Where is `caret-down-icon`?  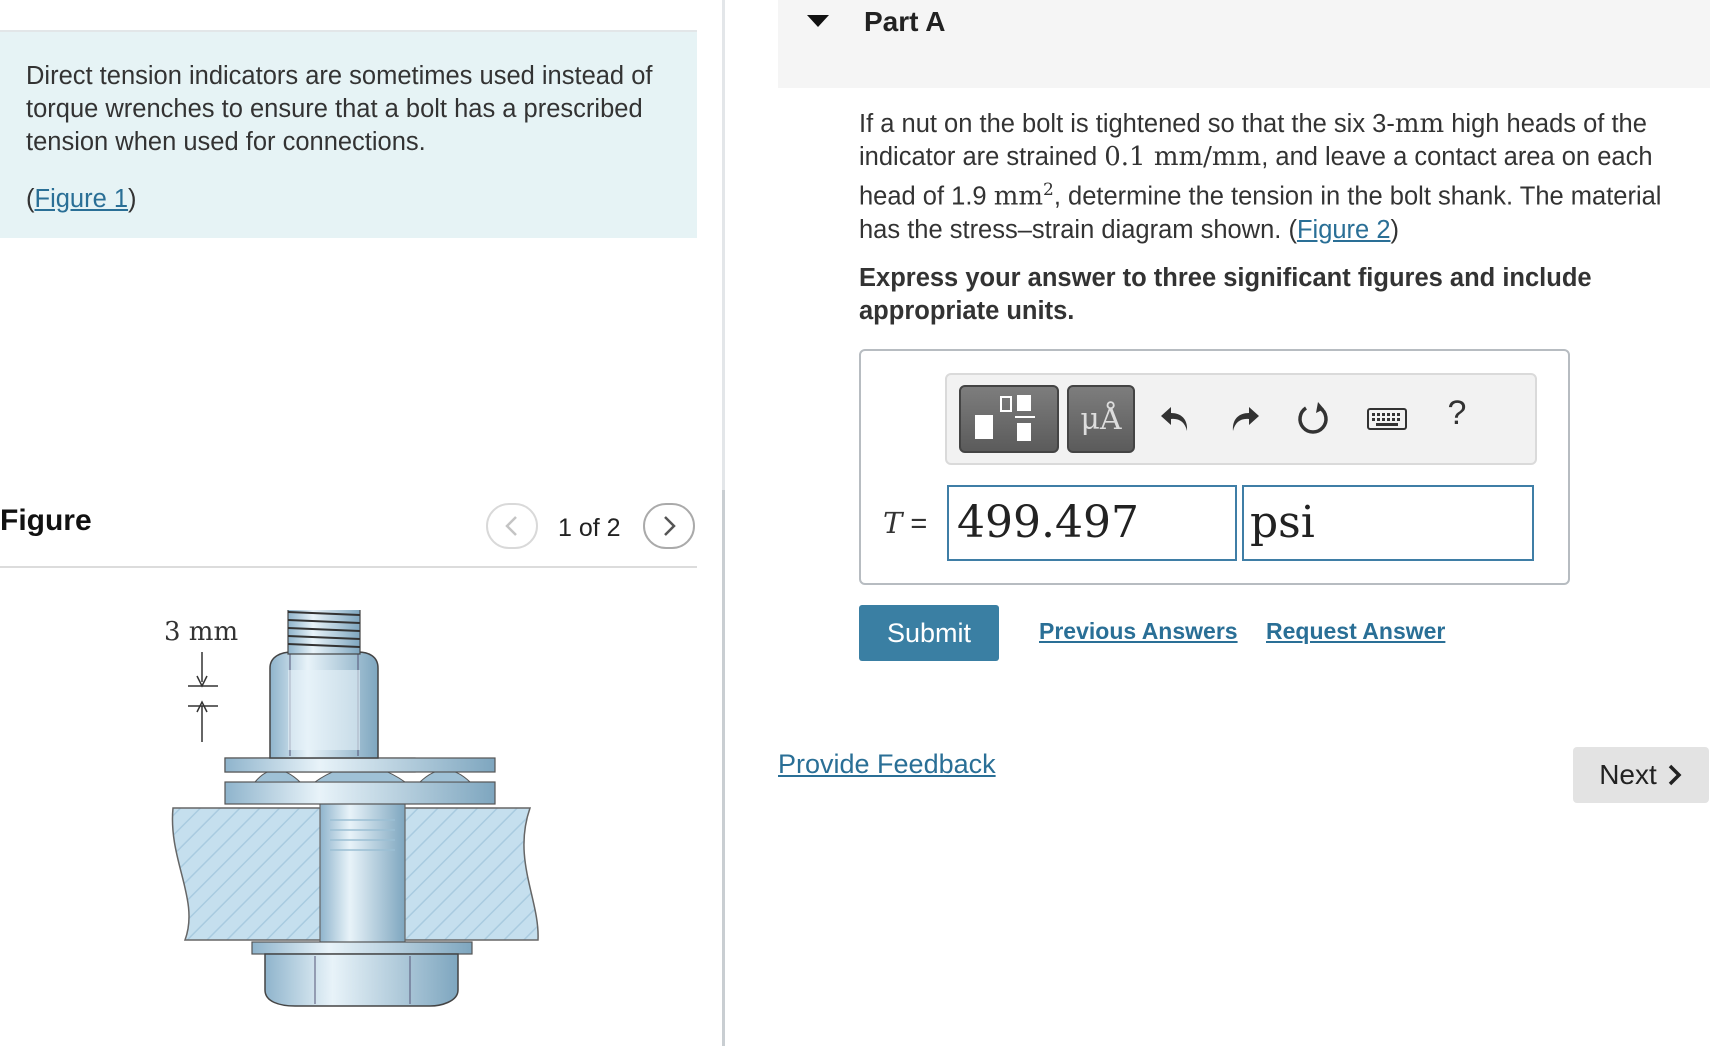
caret-down-icon is located at coordinates (818, 21).